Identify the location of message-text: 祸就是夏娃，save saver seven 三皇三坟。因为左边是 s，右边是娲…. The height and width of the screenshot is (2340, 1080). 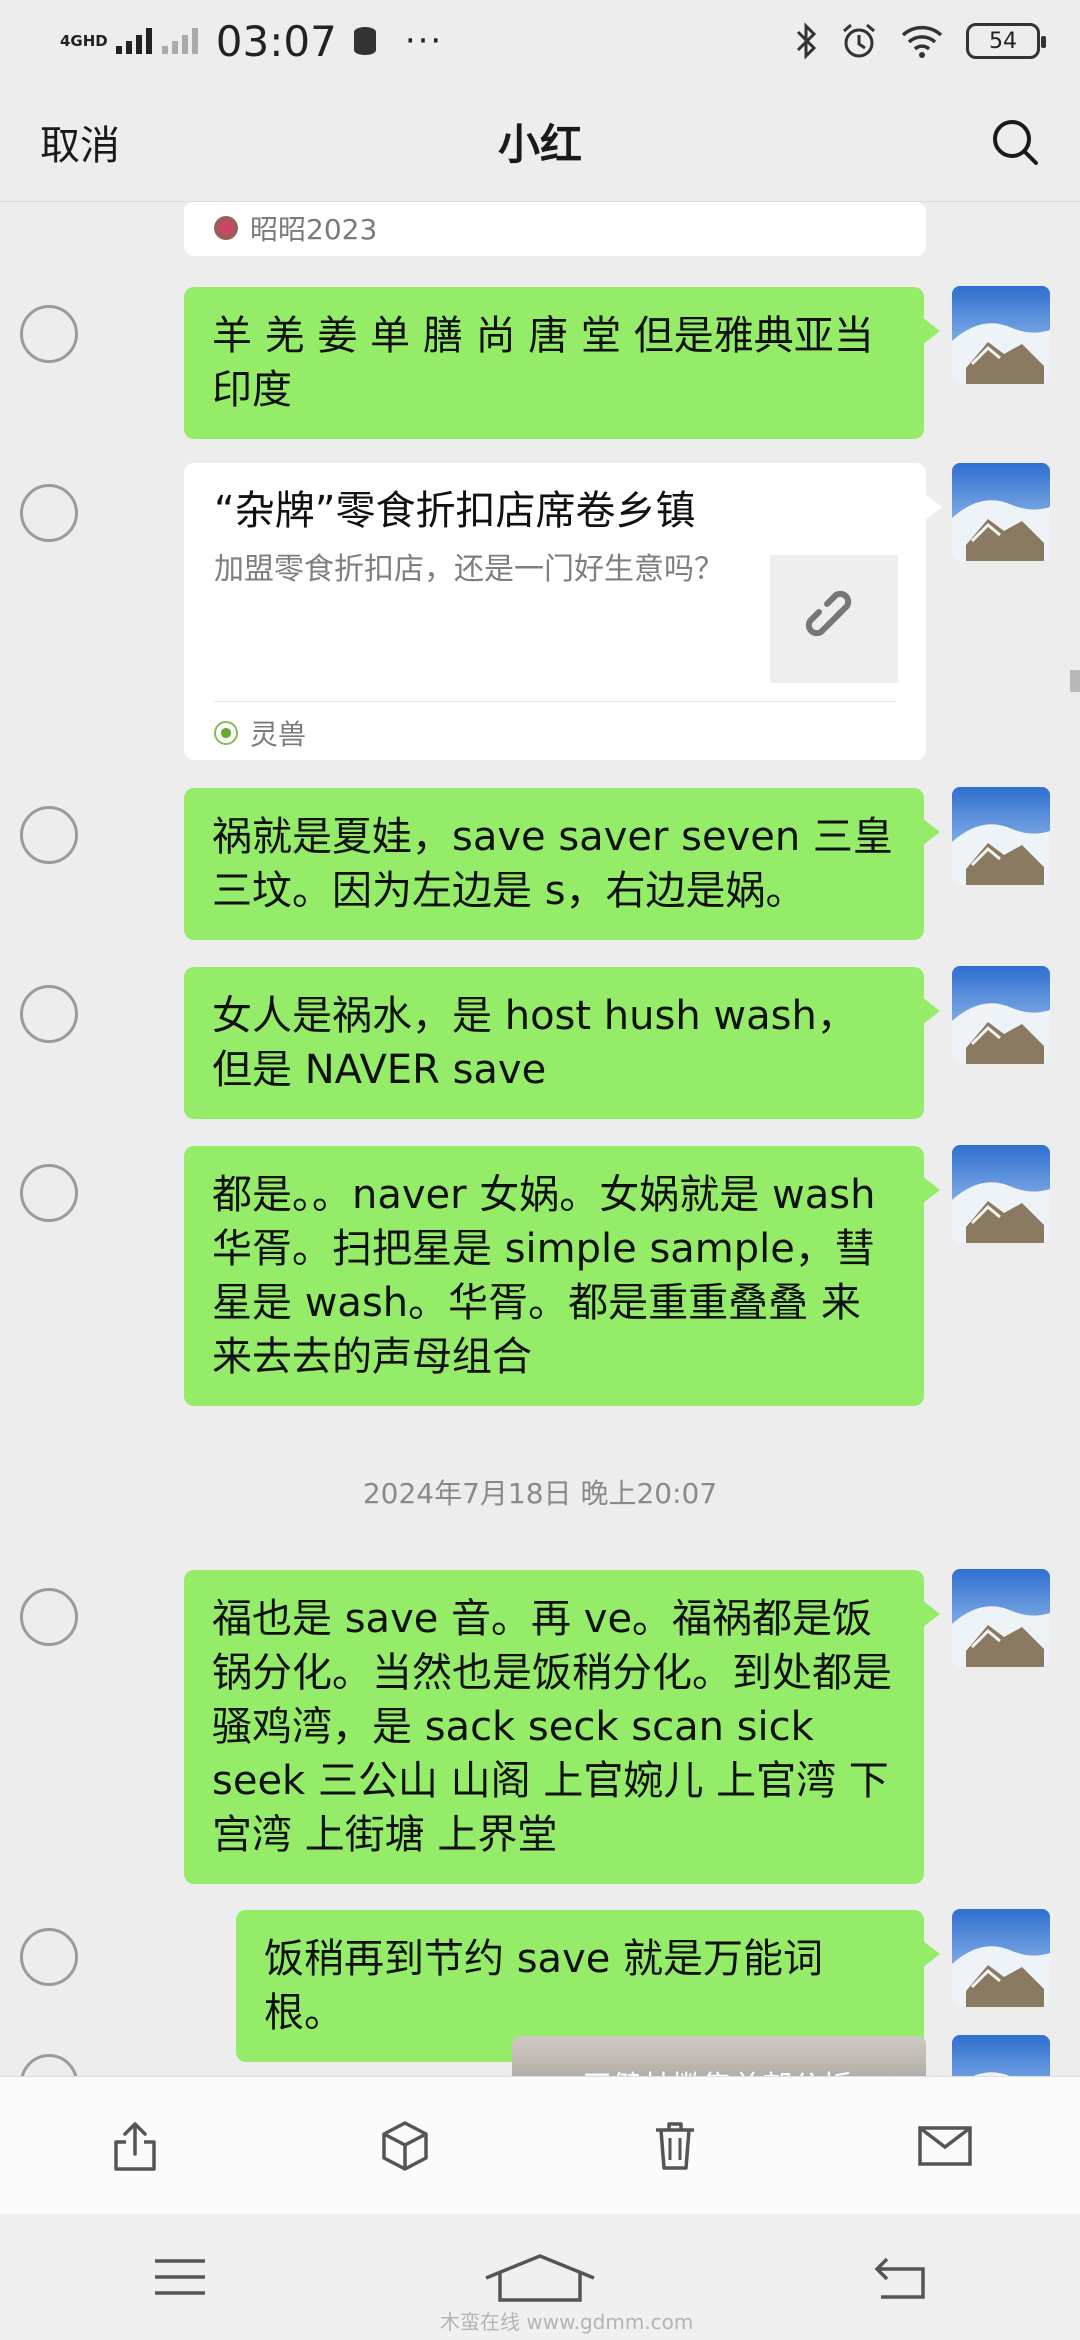
(552, 864).